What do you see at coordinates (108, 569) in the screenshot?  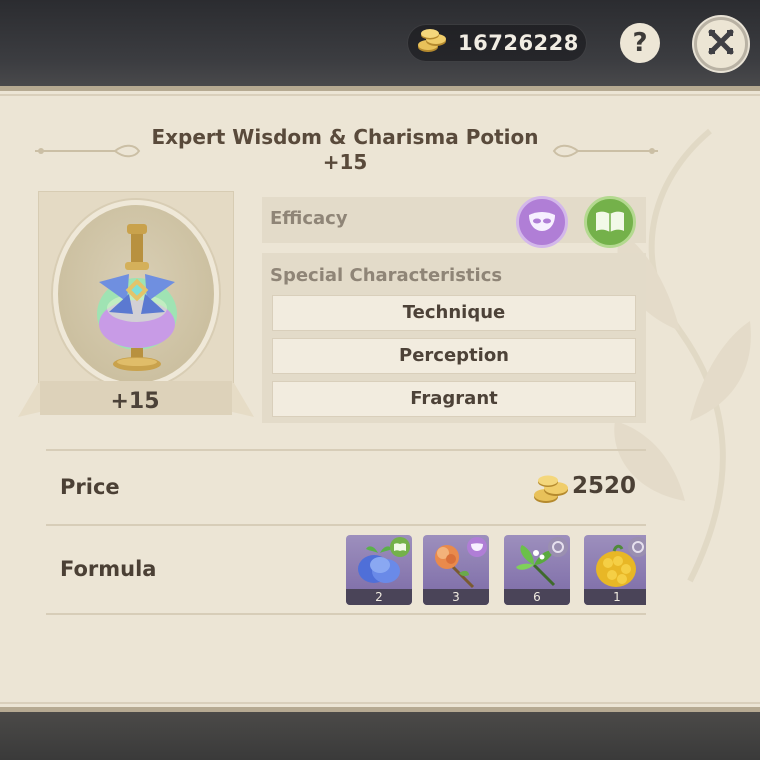 I see `formula-label: Formula` at bounding box center [108, 569].